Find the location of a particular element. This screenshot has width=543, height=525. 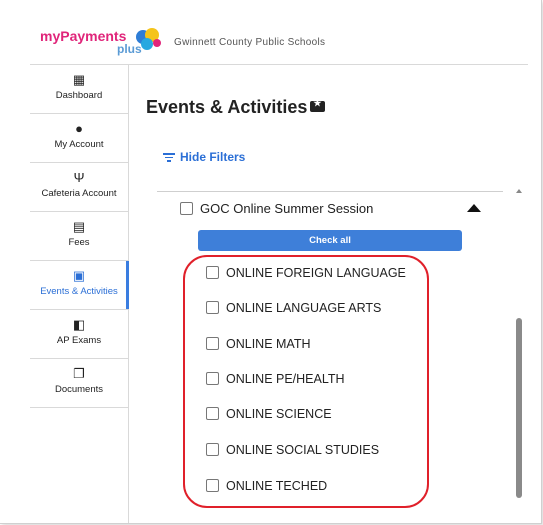

scrollbar-thumb is located at coordinates (519, 408).